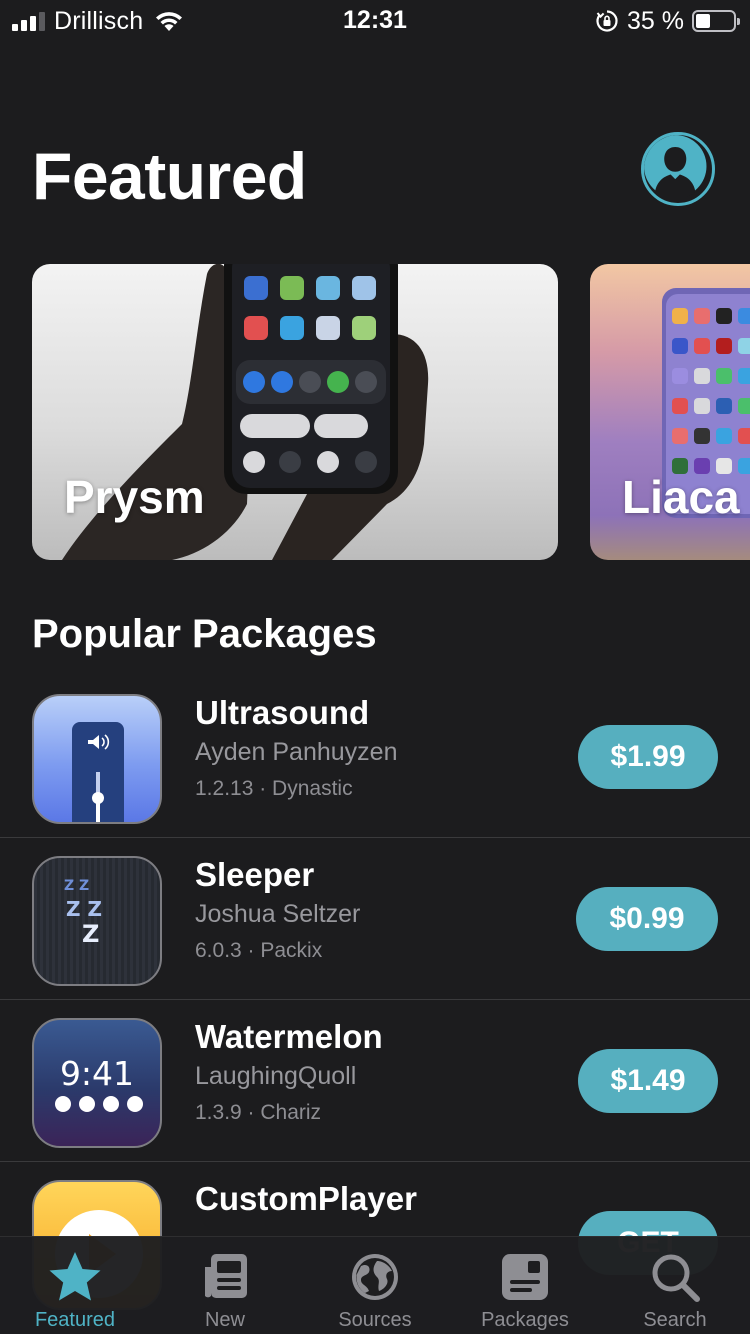 The image size is (750, 1334). What do you see at coordinates (204, 634) in the screenshot?
I see `section-title-popular: Popular Packages` at bounding box center [204, 634].